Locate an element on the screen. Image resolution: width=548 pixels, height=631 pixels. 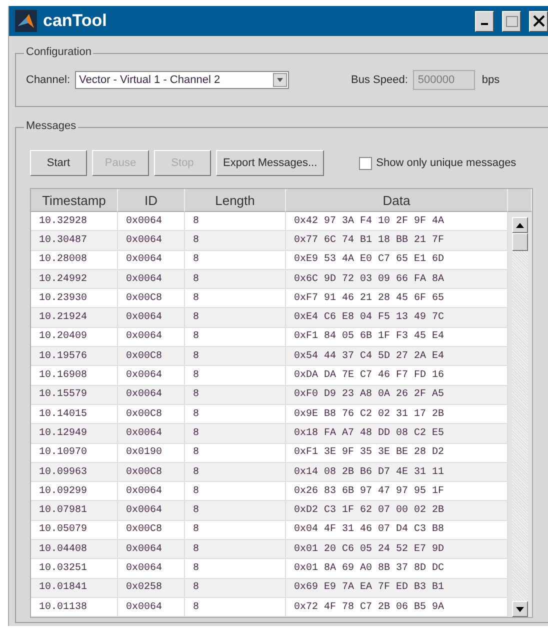
column-header: Timestamp is located at coordinates (74, 200).